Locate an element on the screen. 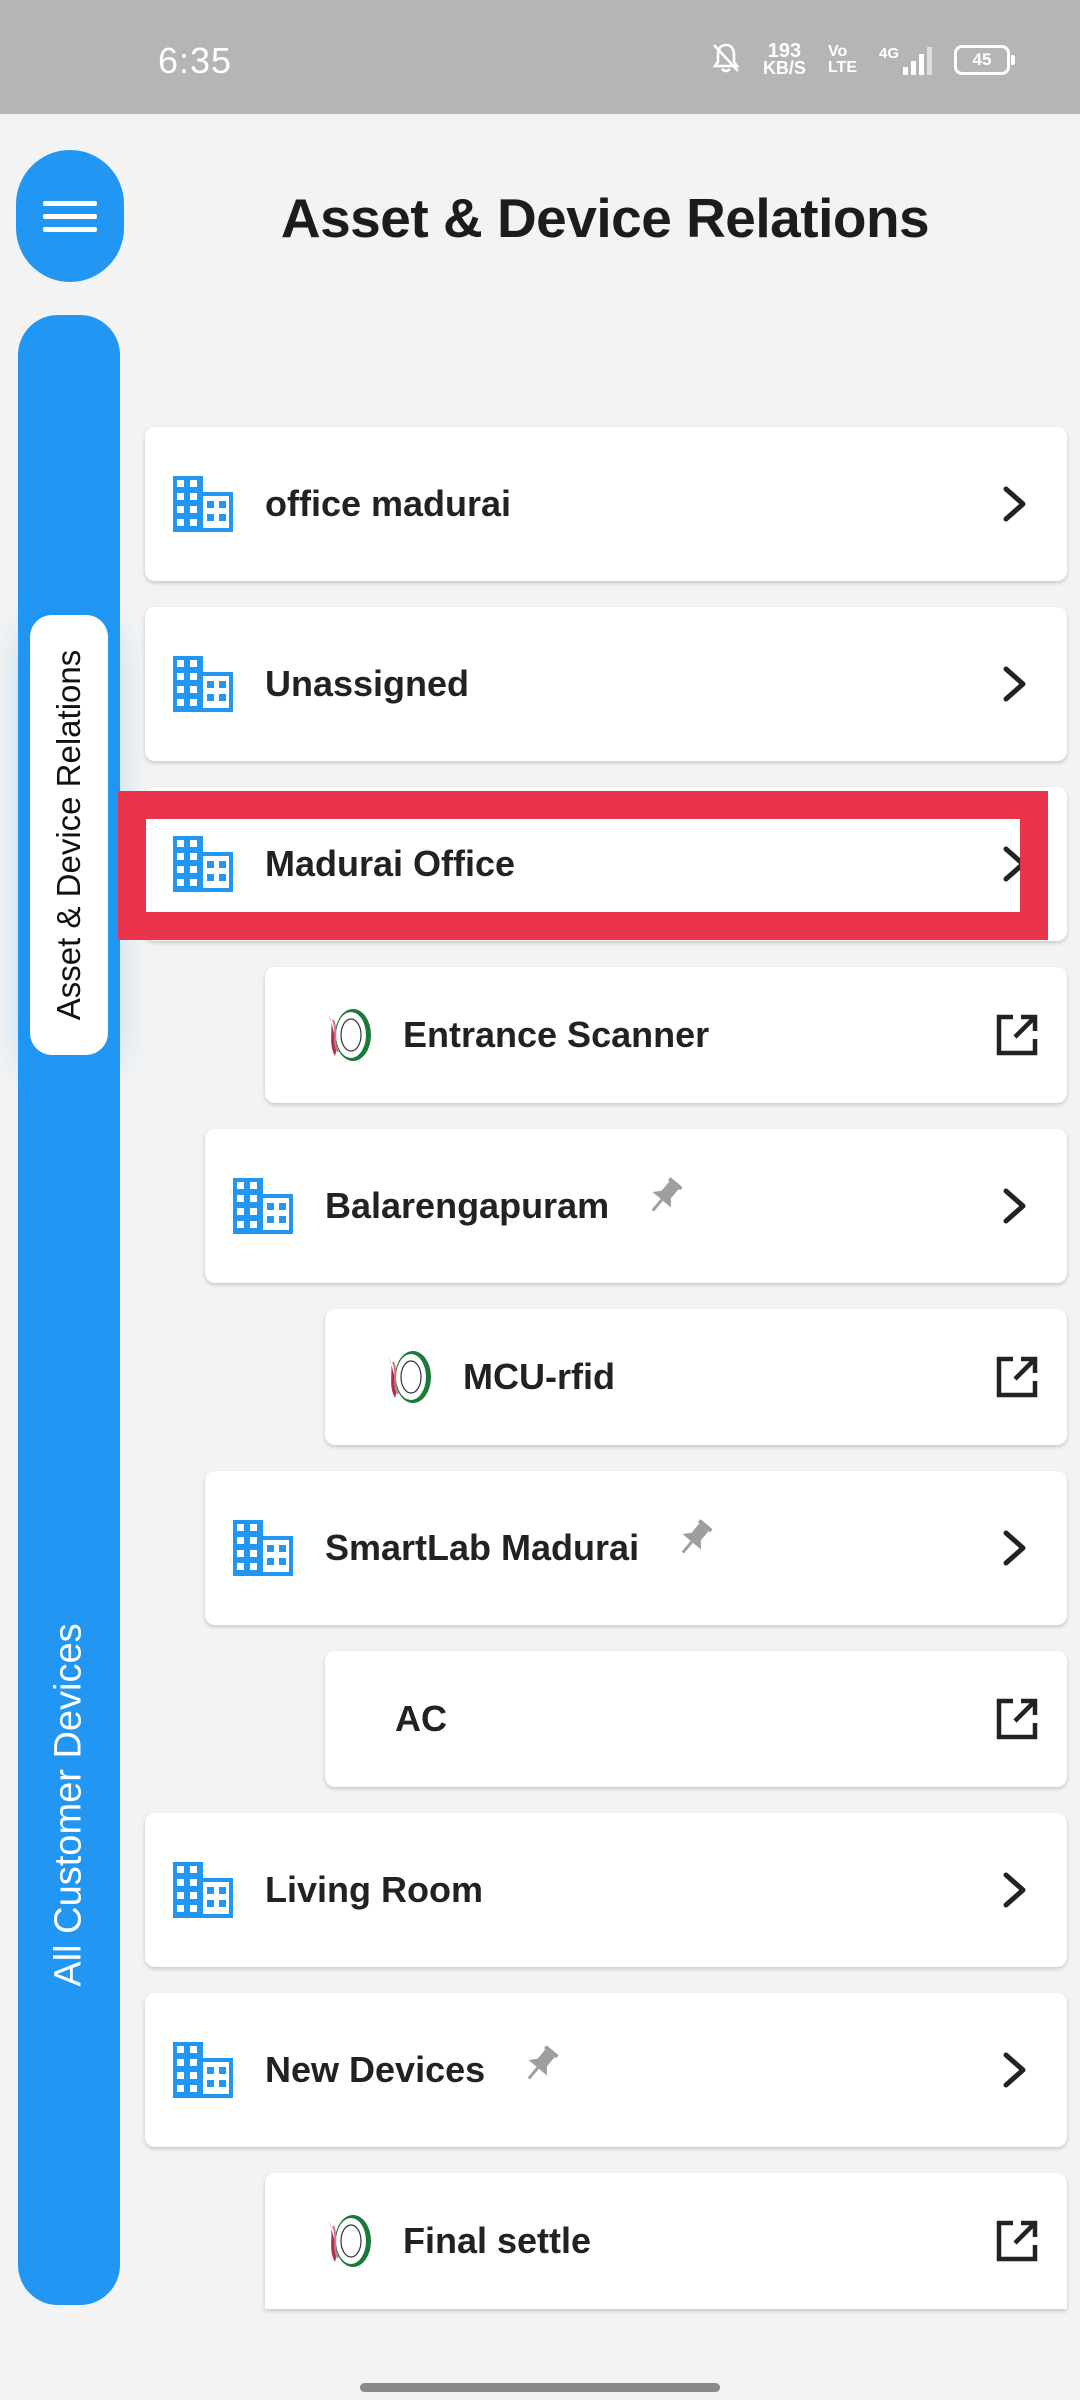 The image size is (1080, 2400). list-item-device: MCU-rfid is located at coordinates (696, 1377).